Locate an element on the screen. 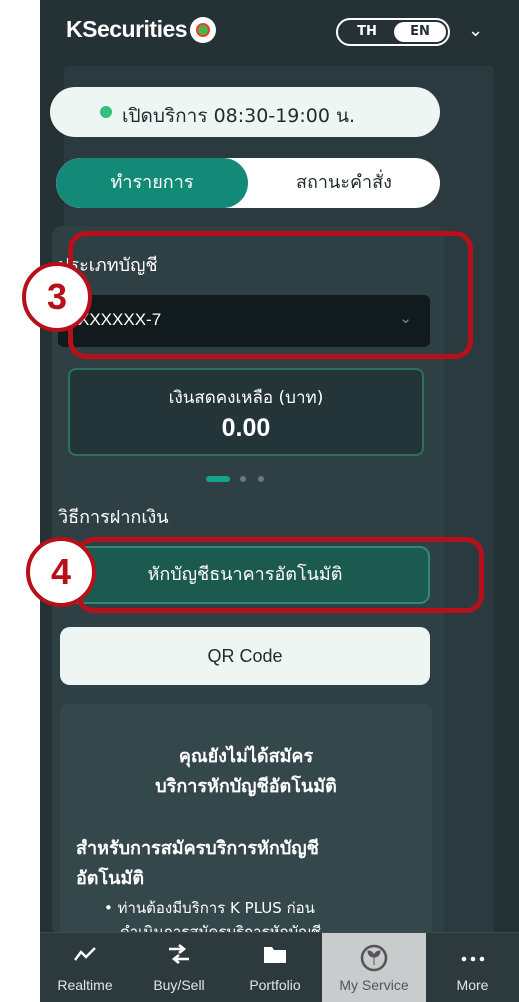 The height and width of the screenshot is (1002, 519). cash-balance-value: 0.00 is located at coordinates (246, 428).